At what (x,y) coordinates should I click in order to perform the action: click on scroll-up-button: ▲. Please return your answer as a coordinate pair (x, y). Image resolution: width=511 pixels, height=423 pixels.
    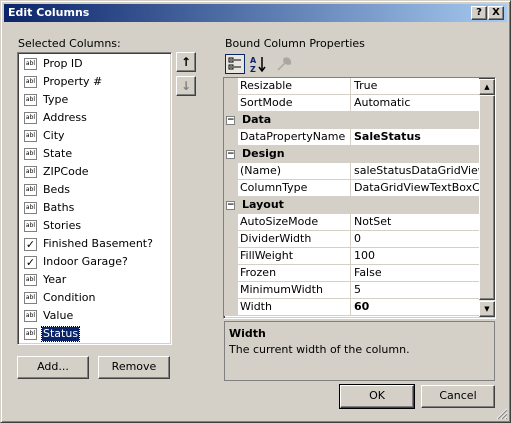
    Looking at the image, I should click on (487, 87).